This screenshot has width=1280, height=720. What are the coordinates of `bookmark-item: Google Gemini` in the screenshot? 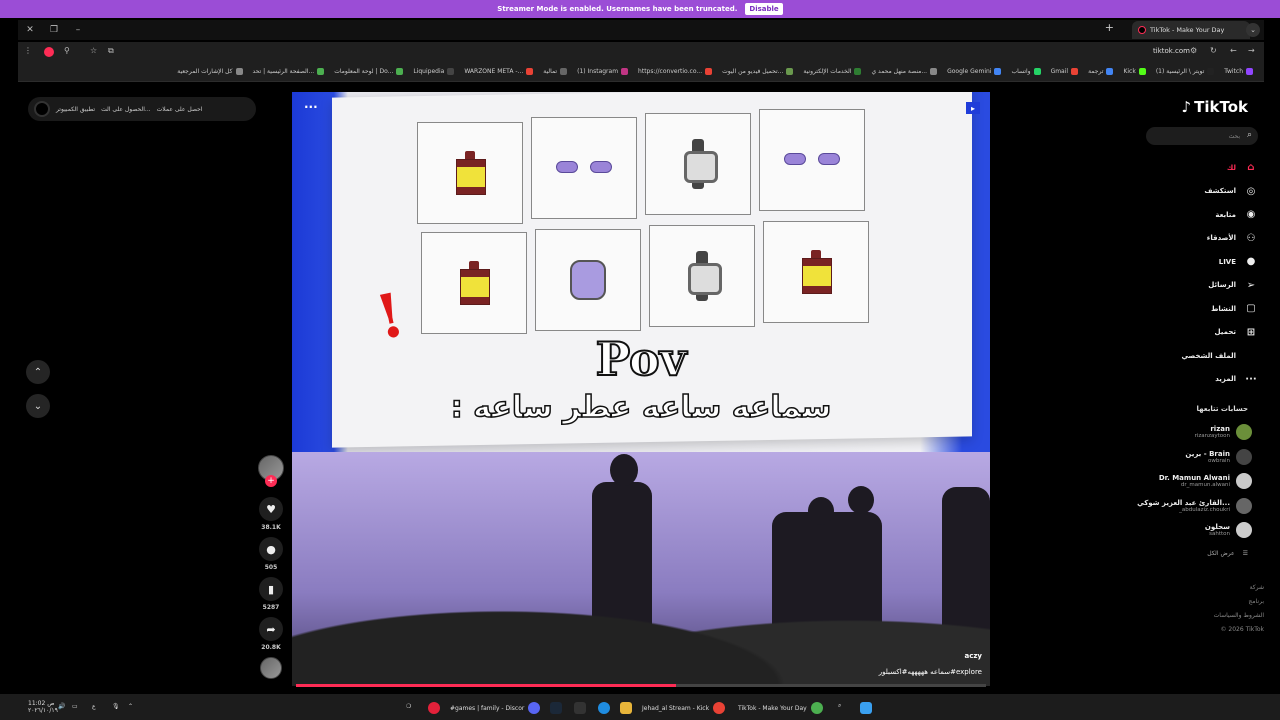 It's located at (974, 71).